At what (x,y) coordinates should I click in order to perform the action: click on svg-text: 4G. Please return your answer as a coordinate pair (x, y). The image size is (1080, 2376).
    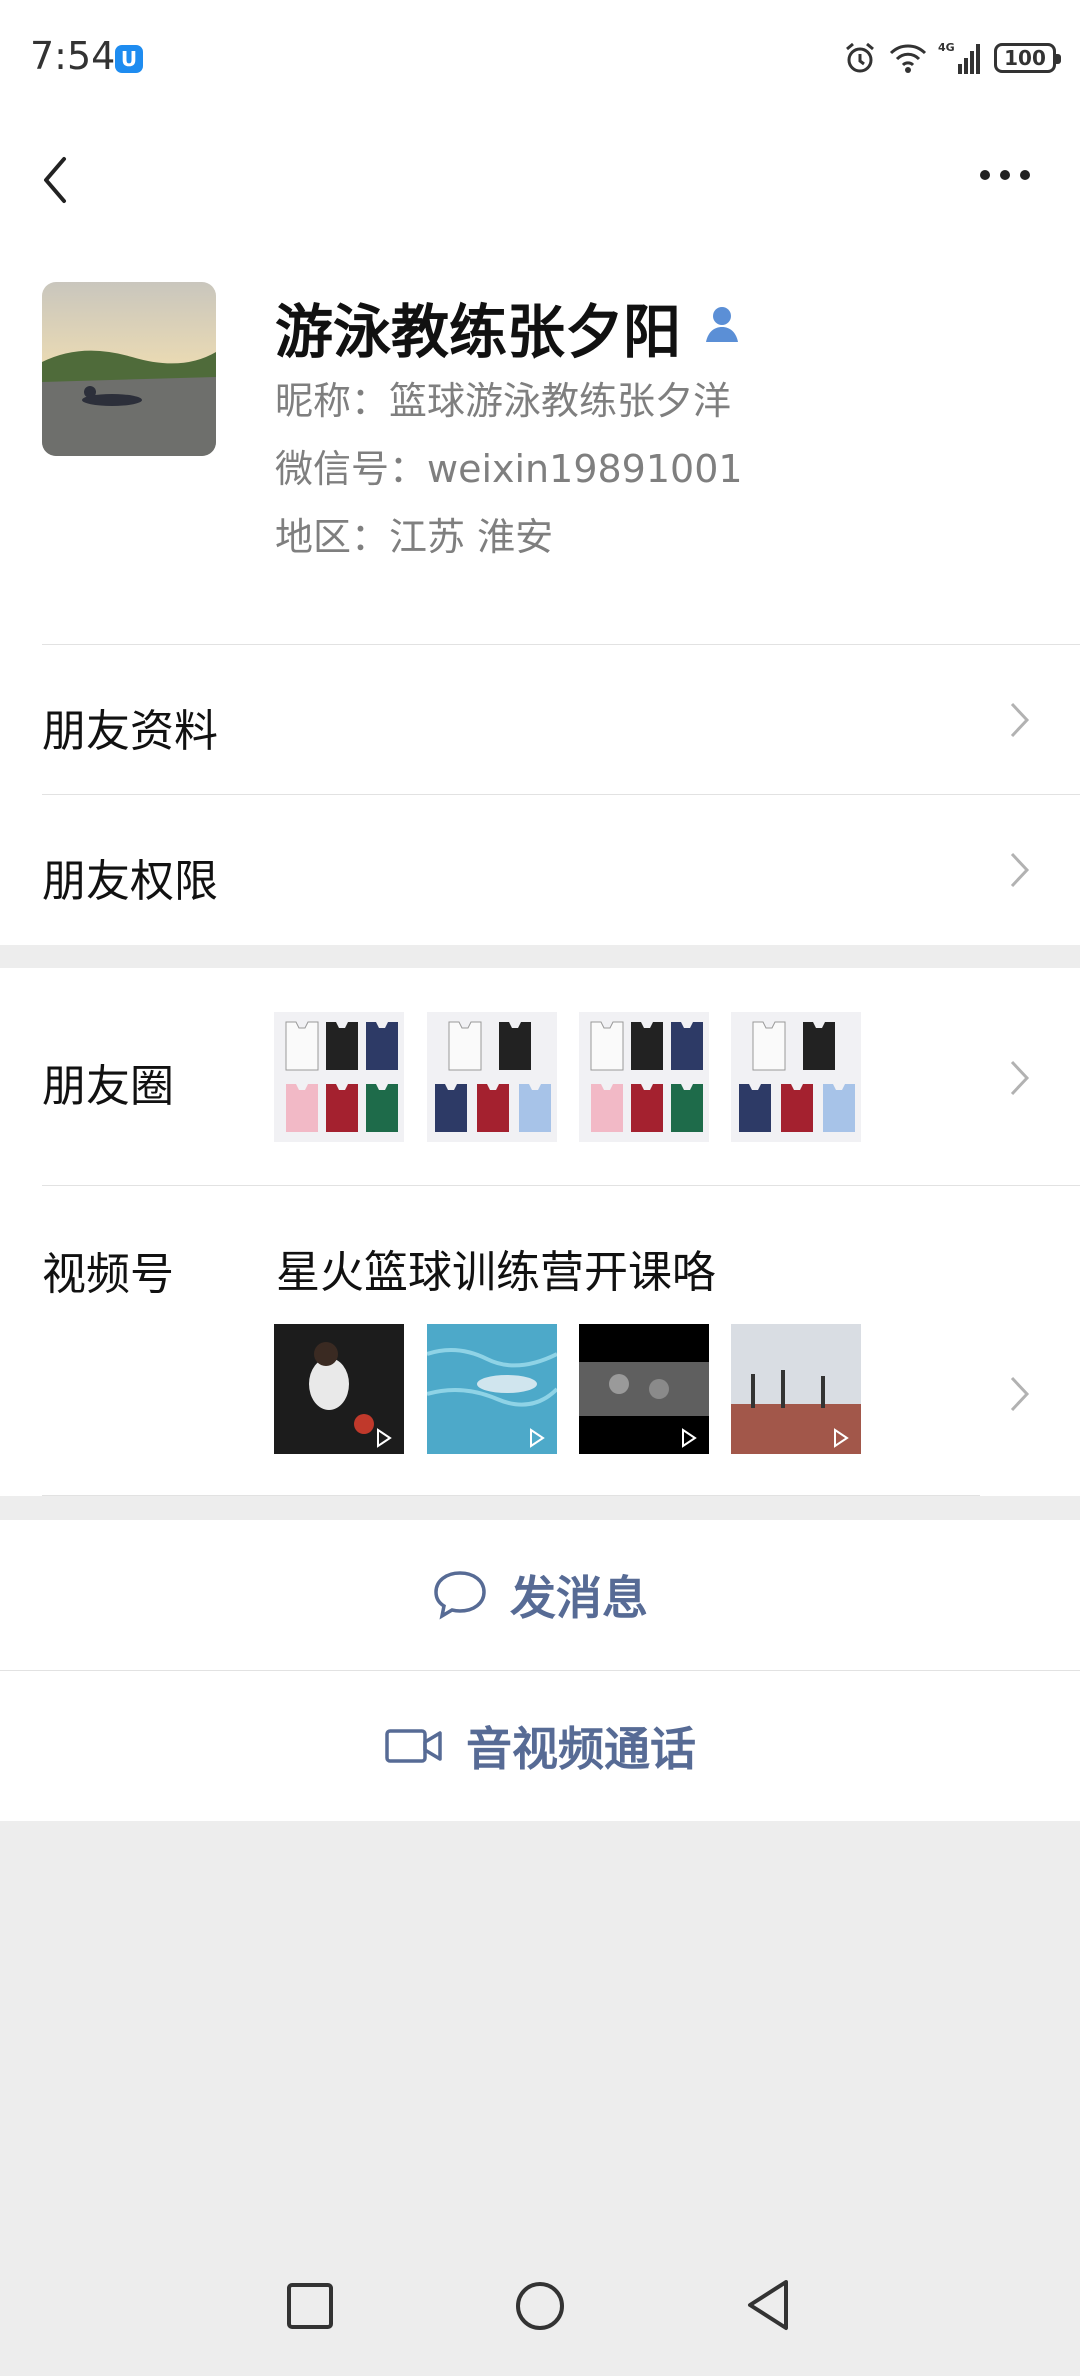
    Looking at the image, I should click on (946, 47).